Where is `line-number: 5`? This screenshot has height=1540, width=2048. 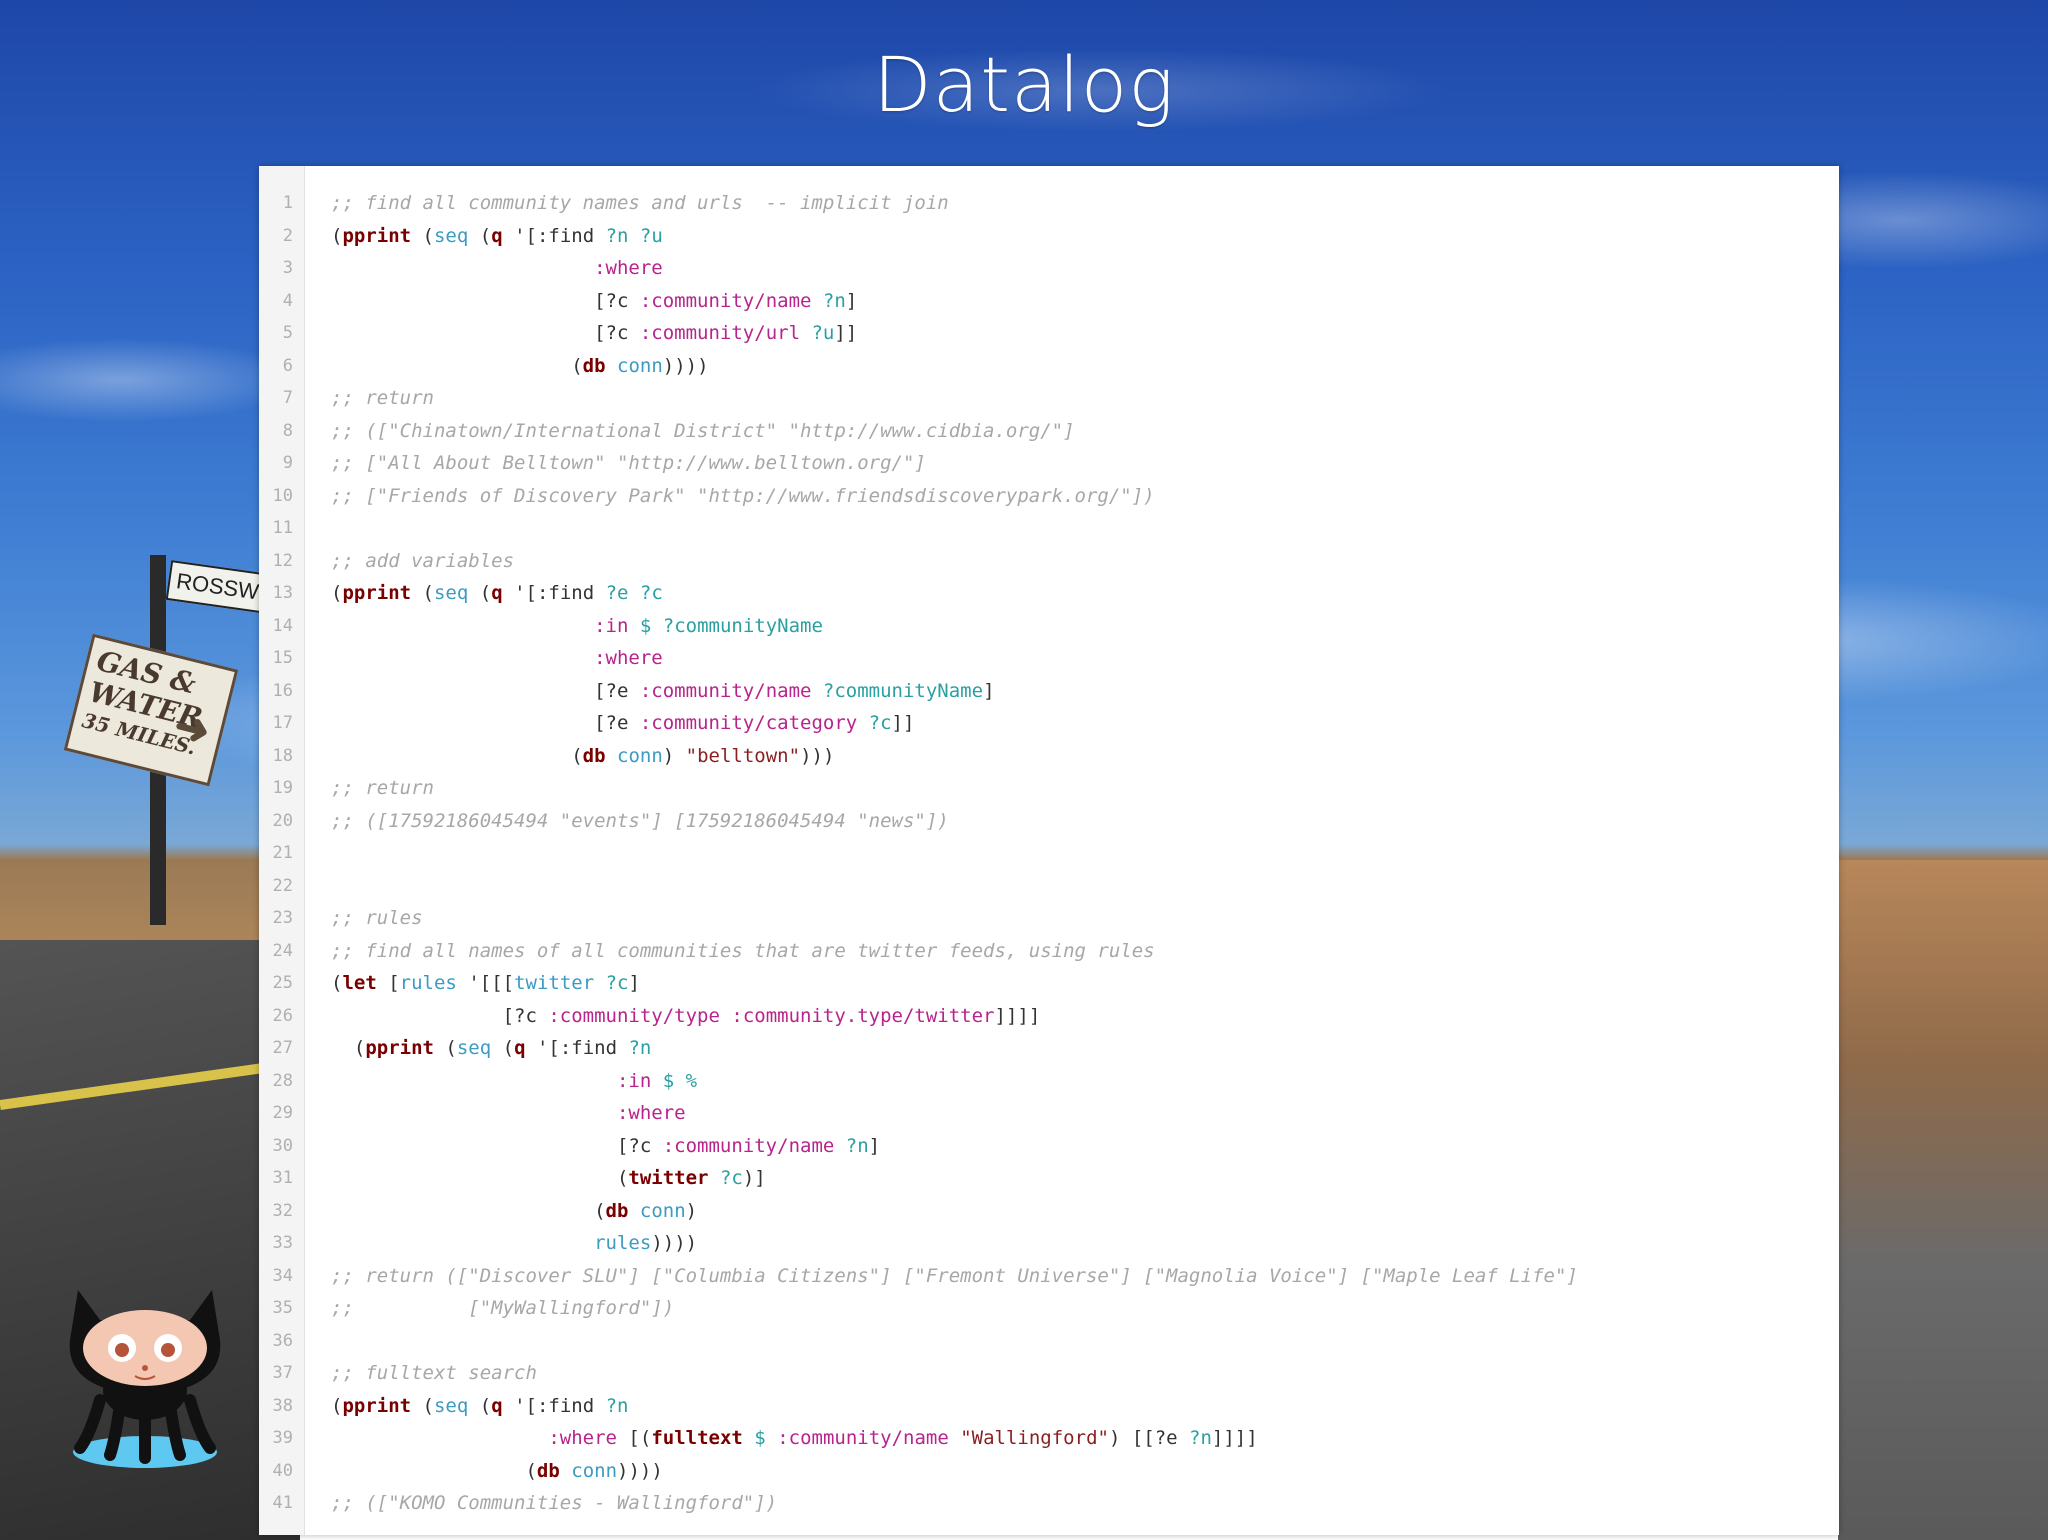
line-number: 5 is located at coordinates (287, 333).